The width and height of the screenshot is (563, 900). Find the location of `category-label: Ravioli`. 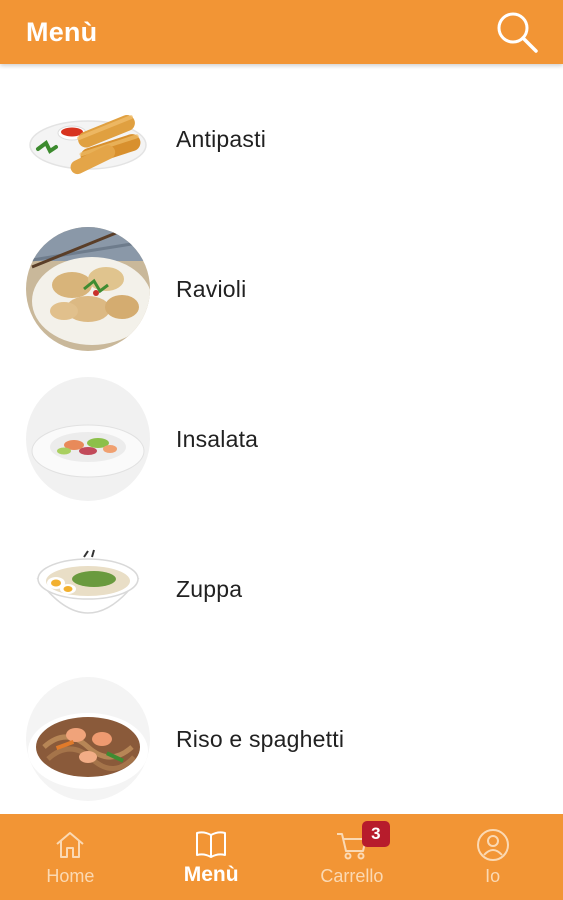

category-label: Ravioli is located at coordinates (211, 288).